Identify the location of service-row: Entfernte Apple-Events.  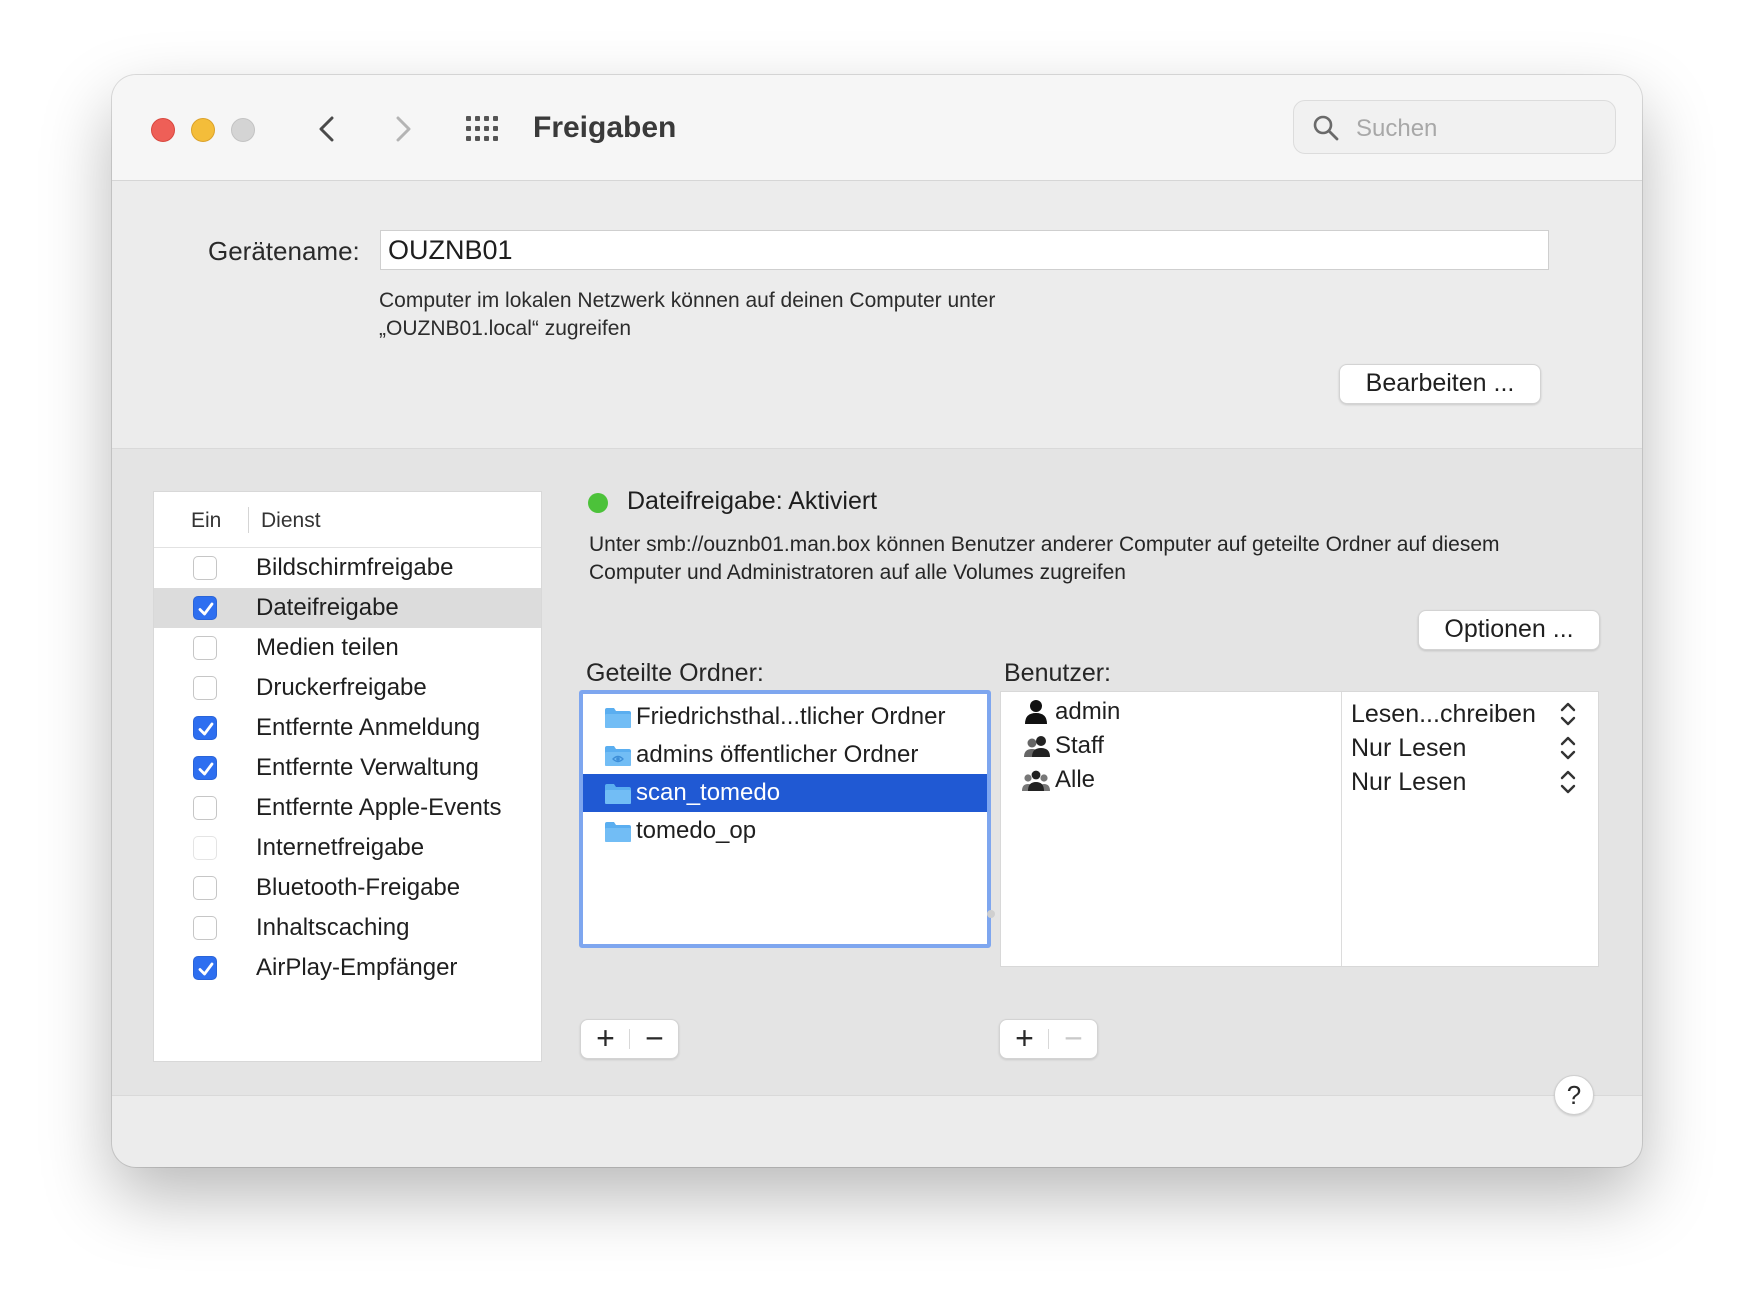
(347, 808).